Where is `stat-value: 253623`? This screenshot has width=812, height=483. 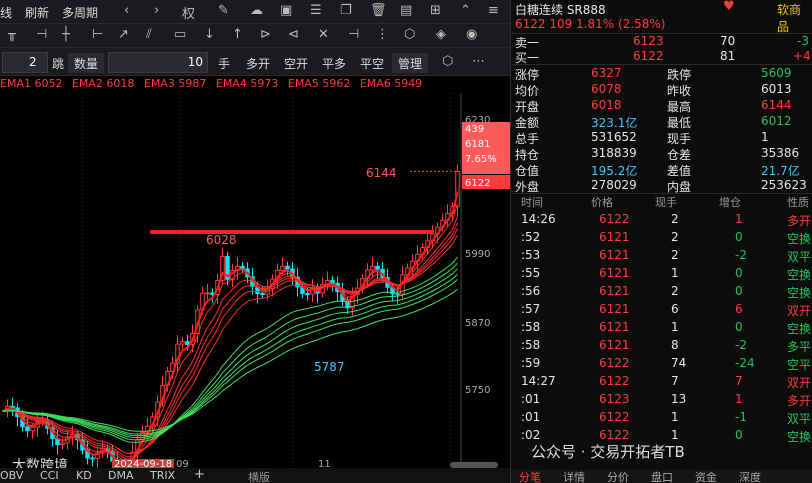 stat-value: 253623 is located at coordinates (784, 185).